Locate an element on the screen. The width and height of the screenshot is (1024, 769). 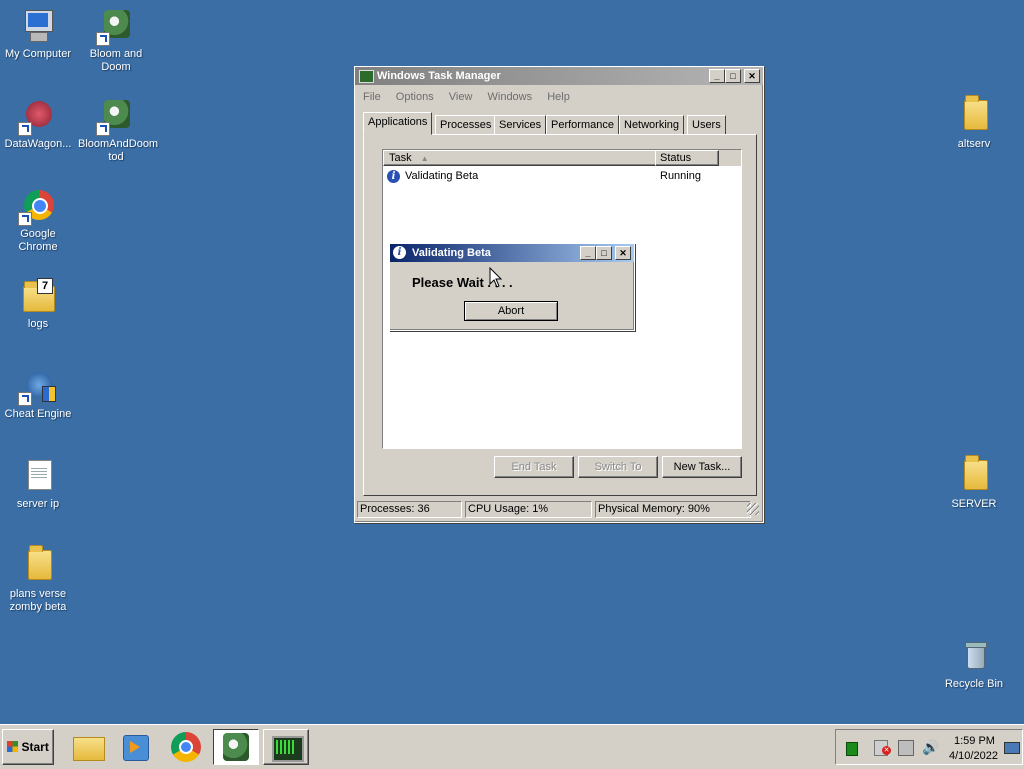
cheat-engine-icon is located at coordinates (37, 387).